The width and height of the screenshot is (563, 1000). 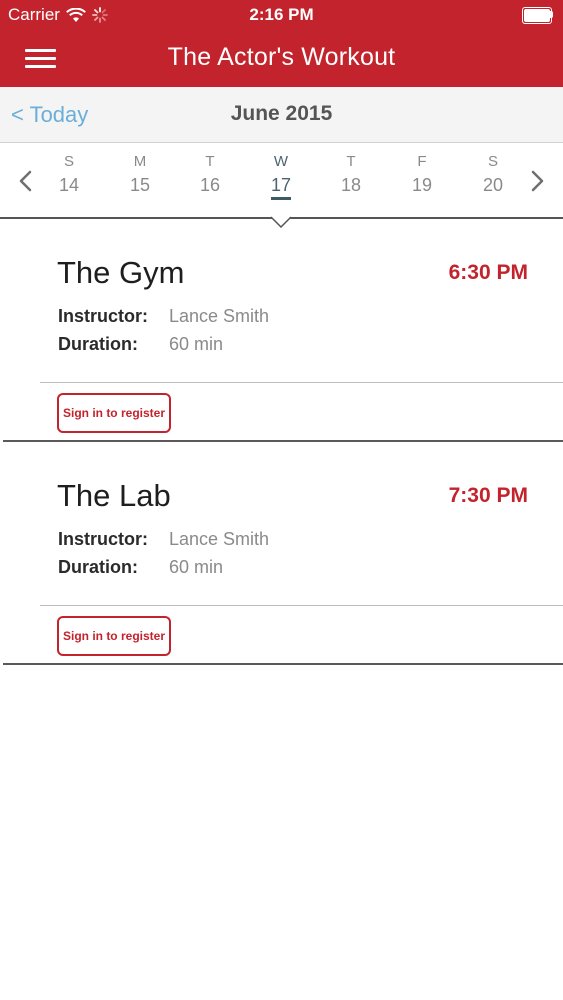 I want to click on chevron-right-icon, so click(x=537, y=181).